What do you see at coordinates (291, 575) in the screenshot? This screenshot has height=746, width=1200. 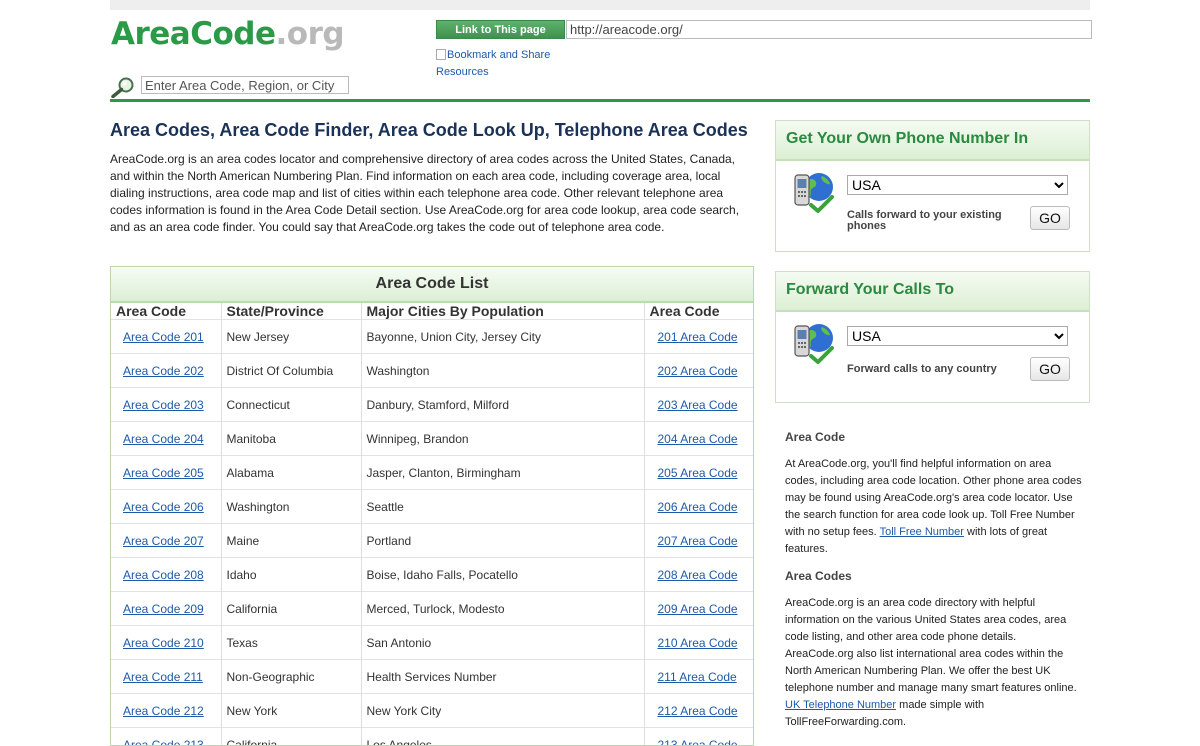 I see `state-cell: Idaho` at bounding box center [291, 575].